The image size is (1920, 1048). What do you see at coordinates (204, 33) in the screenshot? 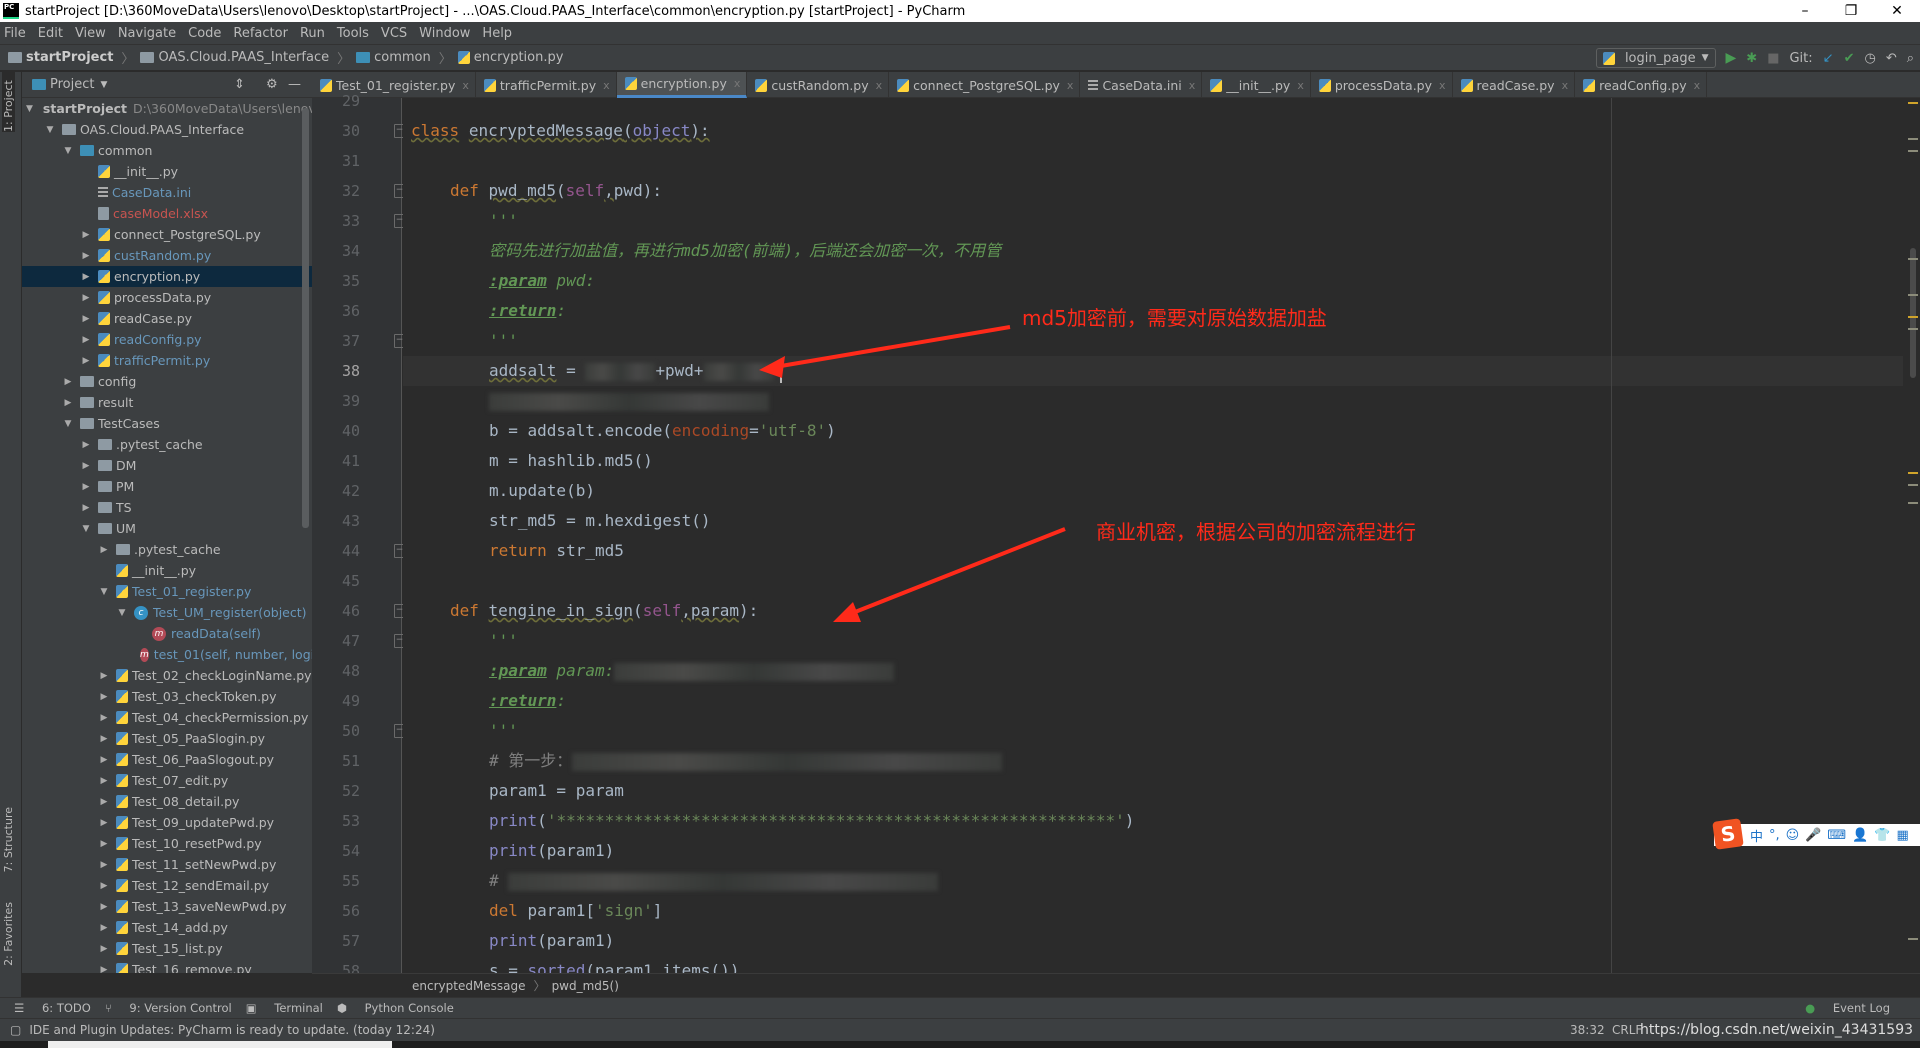
I see `menu-code: Code` at bounding box center [204, 33].